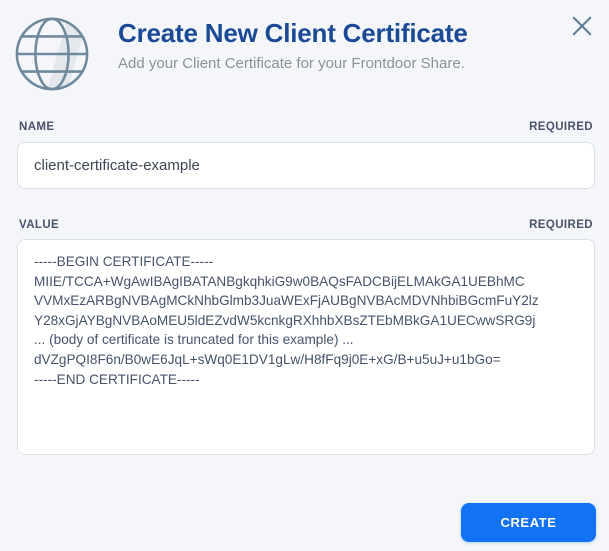  I want to click on name-label: NAME, so click(37, 127).